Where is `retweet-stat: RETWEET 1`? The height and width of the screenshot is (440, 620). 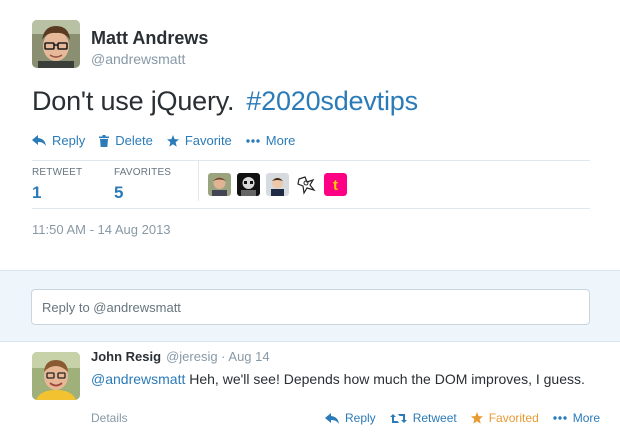 retweet-stat: RETWEET 1 is located at coordinates (57, 185).